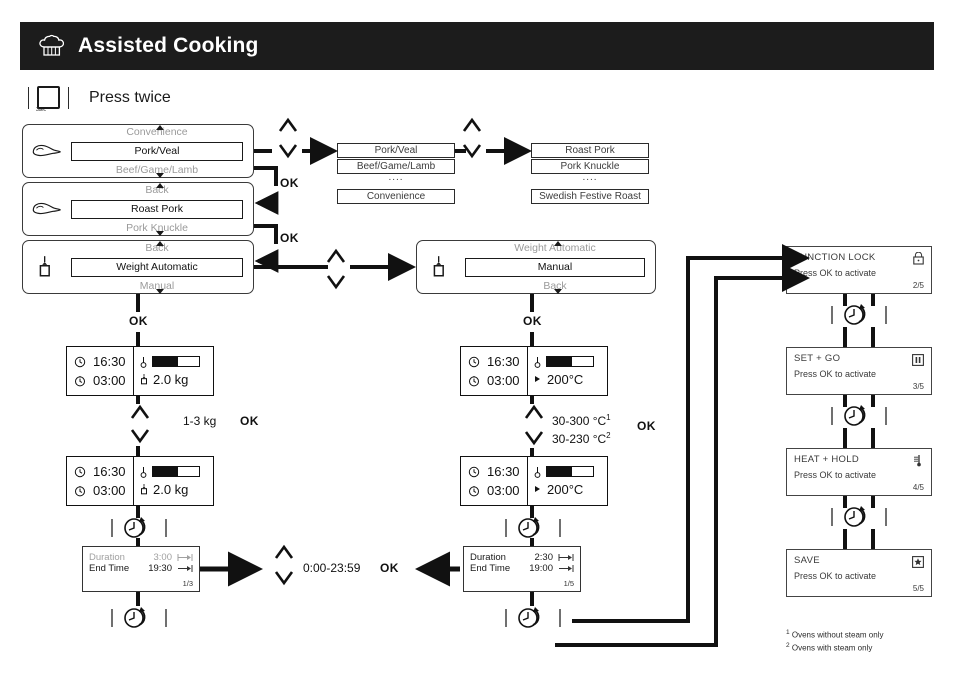  Describe the element at coordinates (157, 209) in the screenshot. I see `menu-row-selected: Roast Pork` at that location.